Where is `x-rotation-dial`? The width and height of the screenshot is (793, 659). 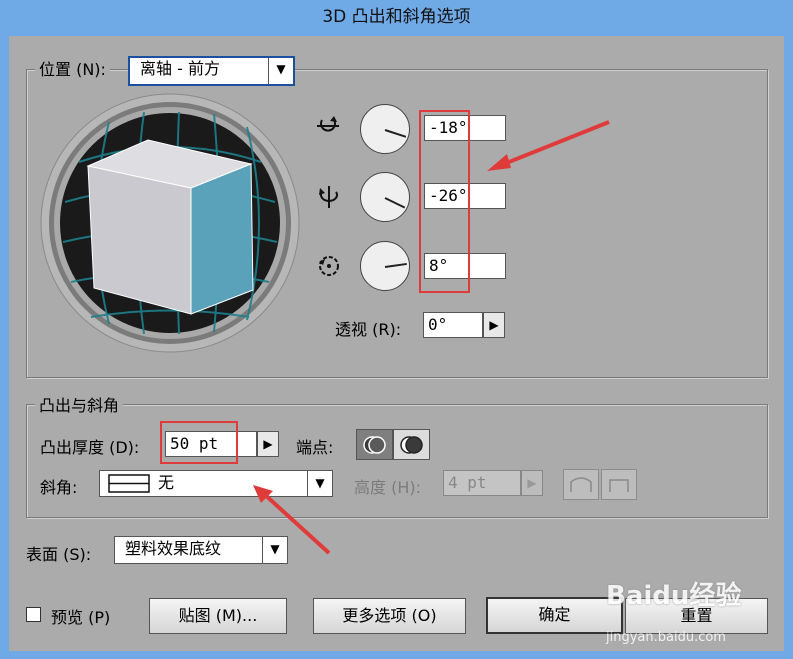
x-rotation-dial is located at coordinates (385, 129).